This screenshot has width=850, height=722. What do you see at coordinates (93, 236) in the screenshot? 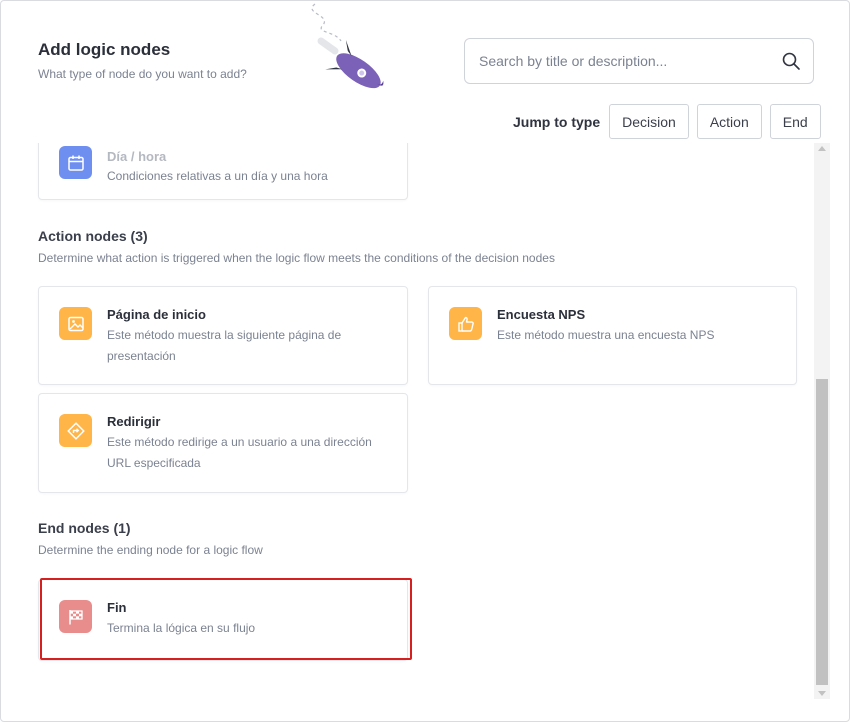
I see `action-section-title: Action nodes (3)` at bounding box center [93, 236].